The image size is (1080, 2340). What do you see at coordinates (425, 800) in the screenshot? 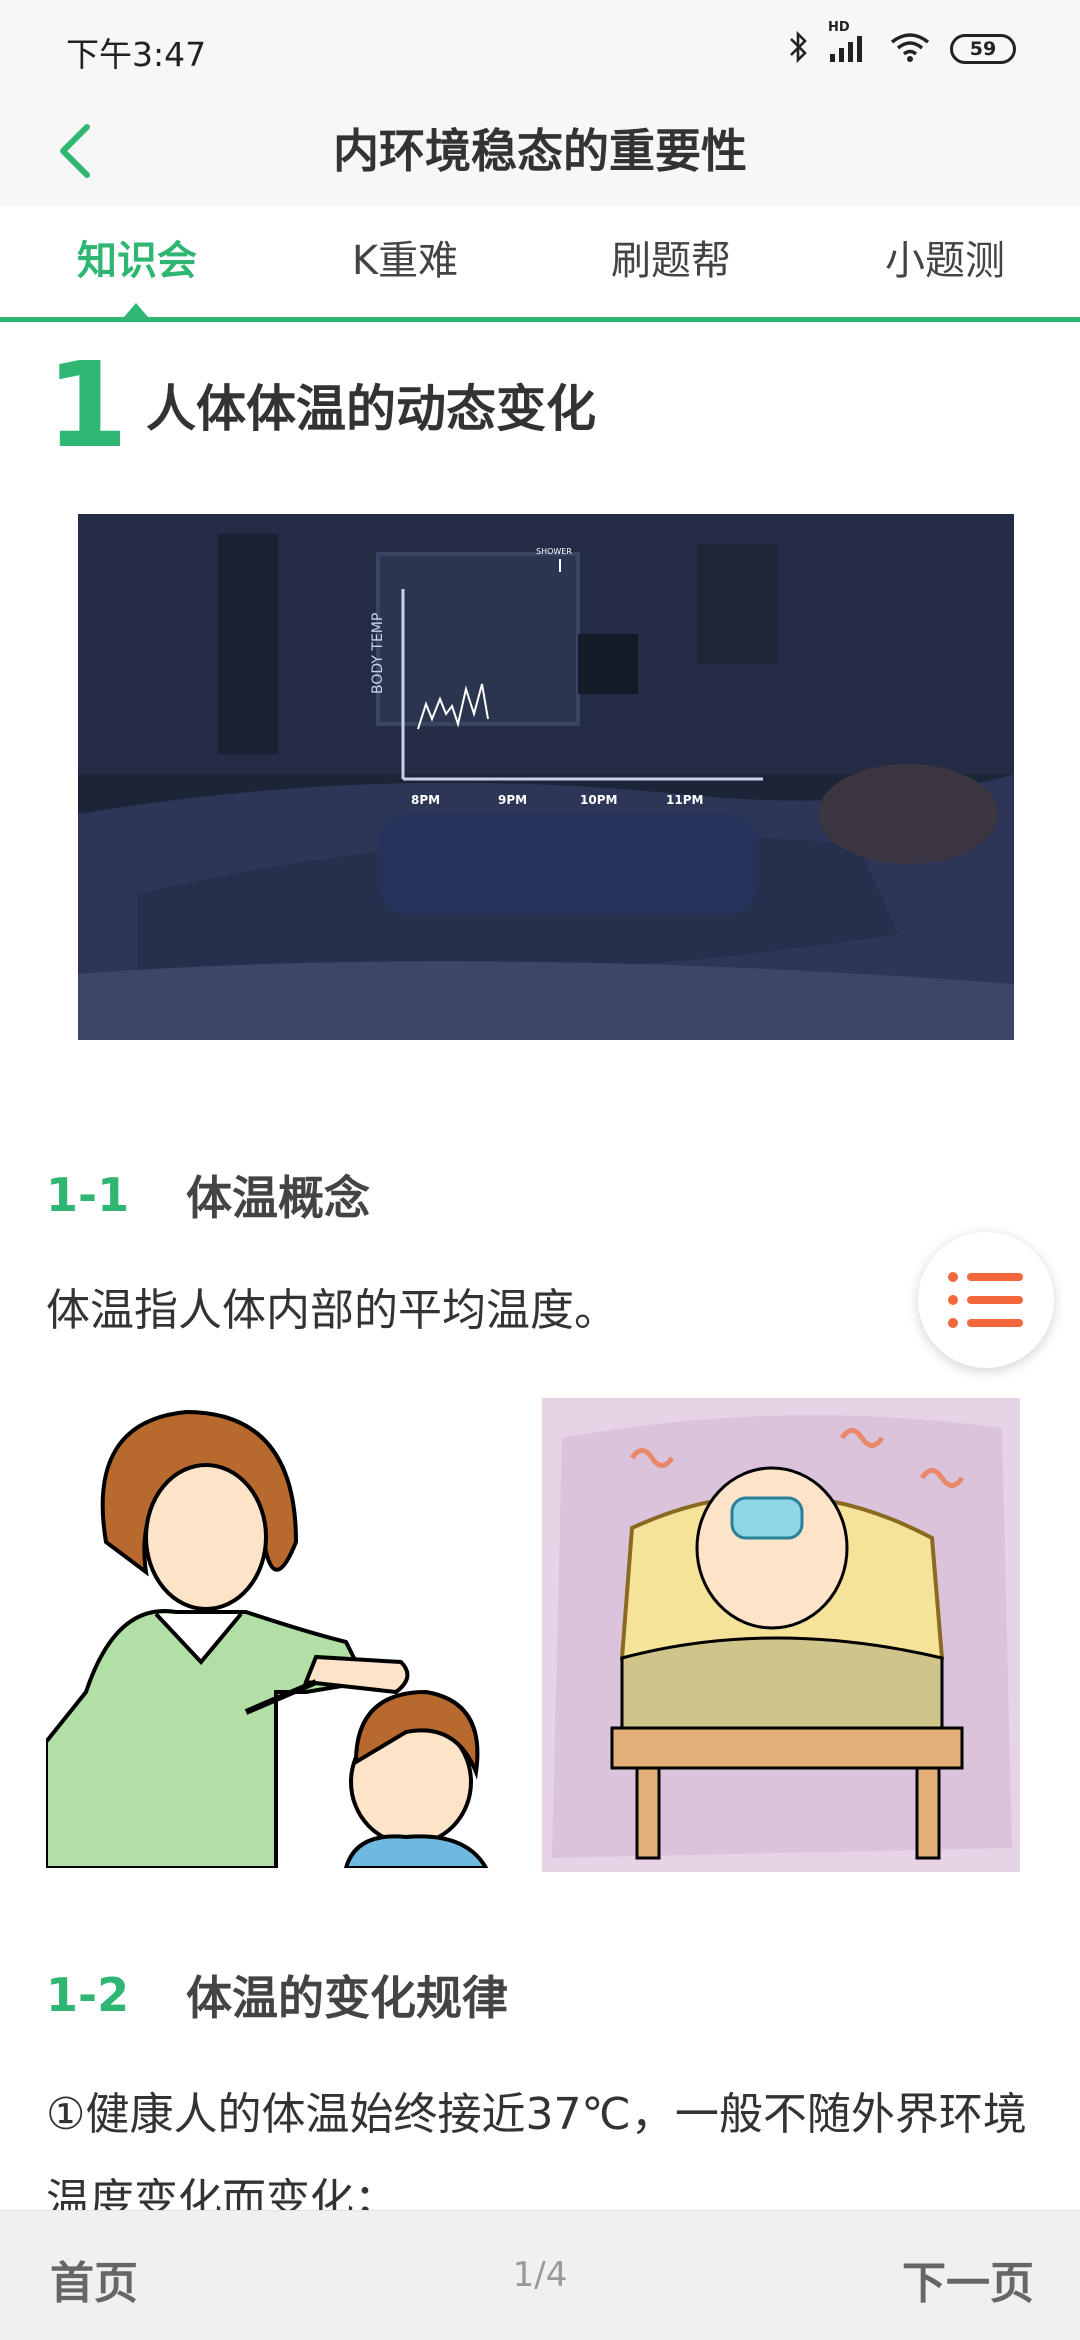
I see `video-tick-label: 8PM` at bounding box center [425, 800].